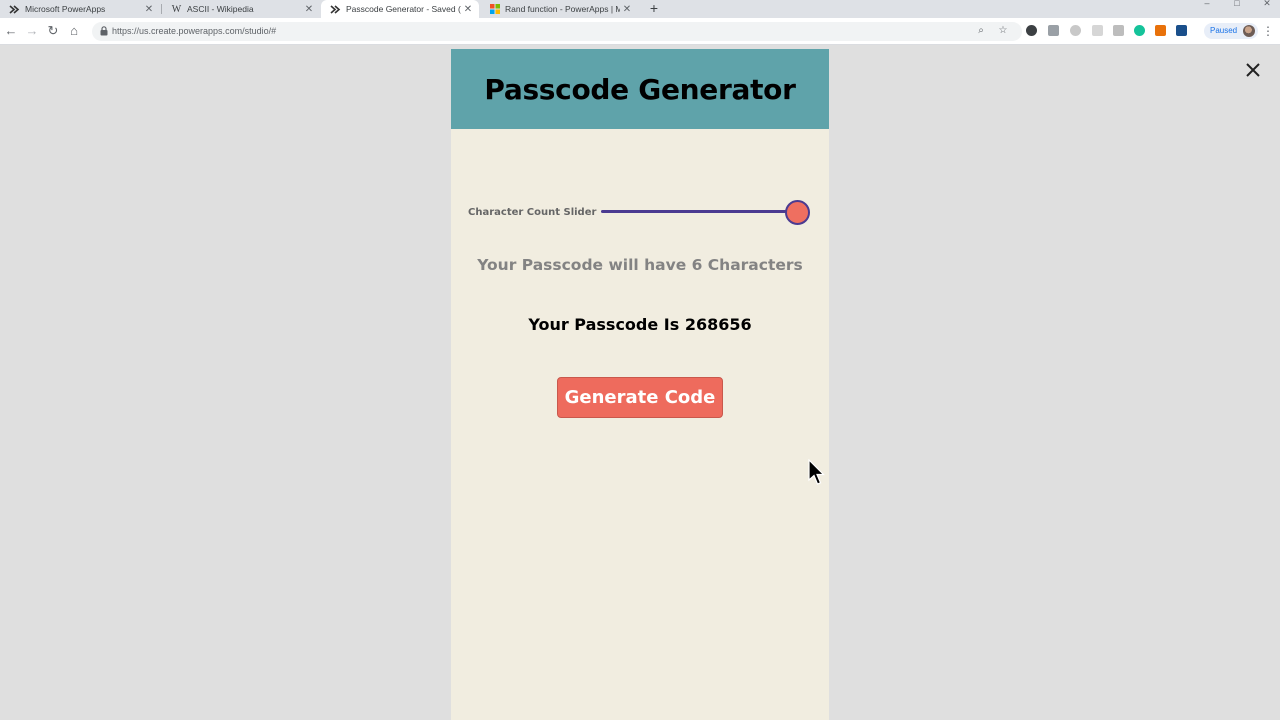 This screenshot has width=1280, height=720. I want to click on back-icon: ←, so click(11, 31).